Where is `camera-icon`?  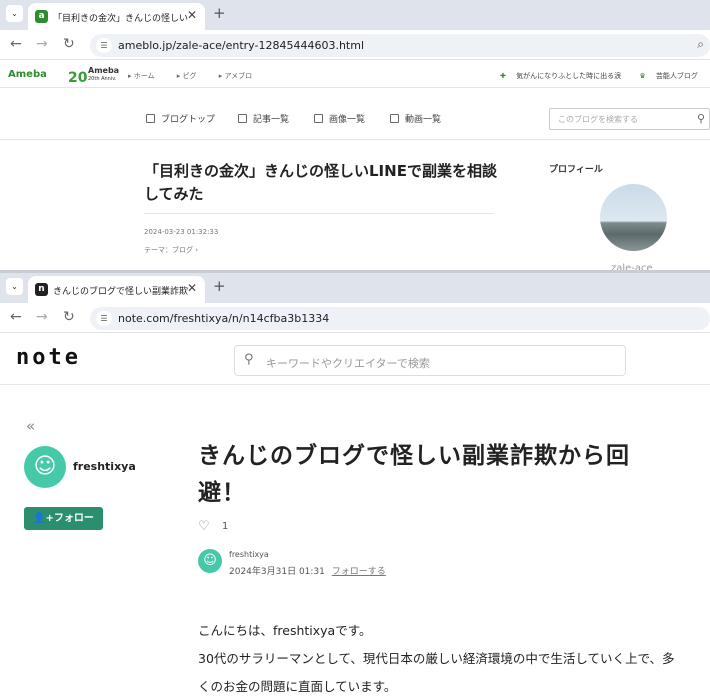 camera-icon is located at coordinates (318, 118).